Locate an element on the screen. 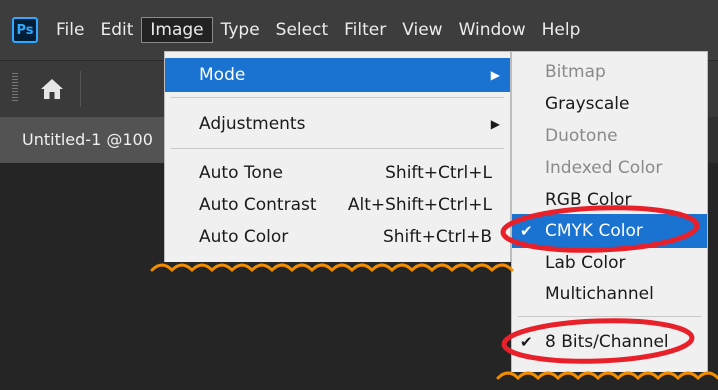  menu-file: File is located at coordinates (70, 30).